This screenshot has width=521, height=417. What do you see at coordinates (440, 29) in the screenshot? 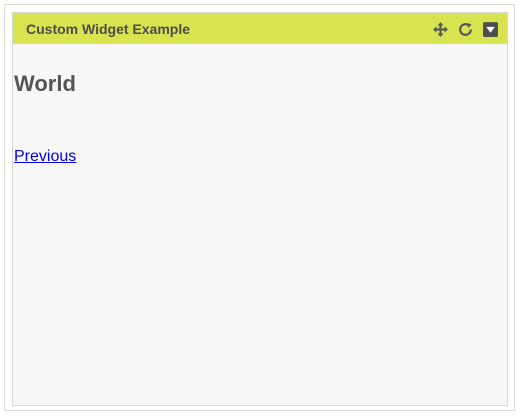
I see `move-icon` at bounding box center [440, 29].